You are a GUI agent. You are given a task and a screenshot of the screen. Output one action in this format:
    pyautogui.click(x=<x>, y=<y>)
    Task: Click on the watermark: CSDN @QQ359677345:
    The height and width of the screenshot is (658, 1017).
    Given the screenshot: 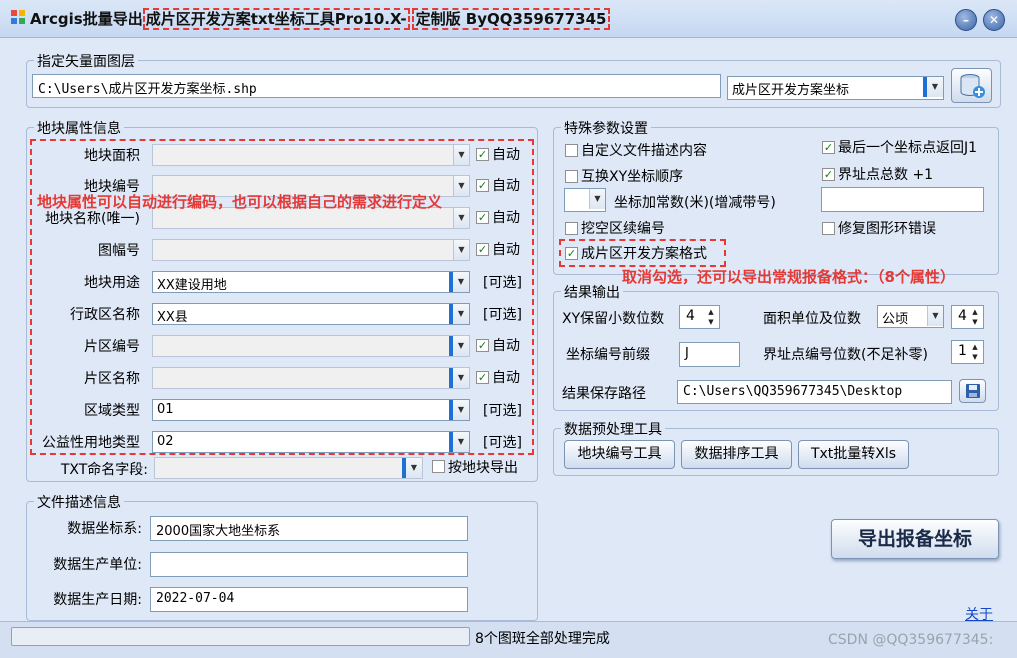 What is the action you would take?
    pyautogui.click(x=911, y=640)
    